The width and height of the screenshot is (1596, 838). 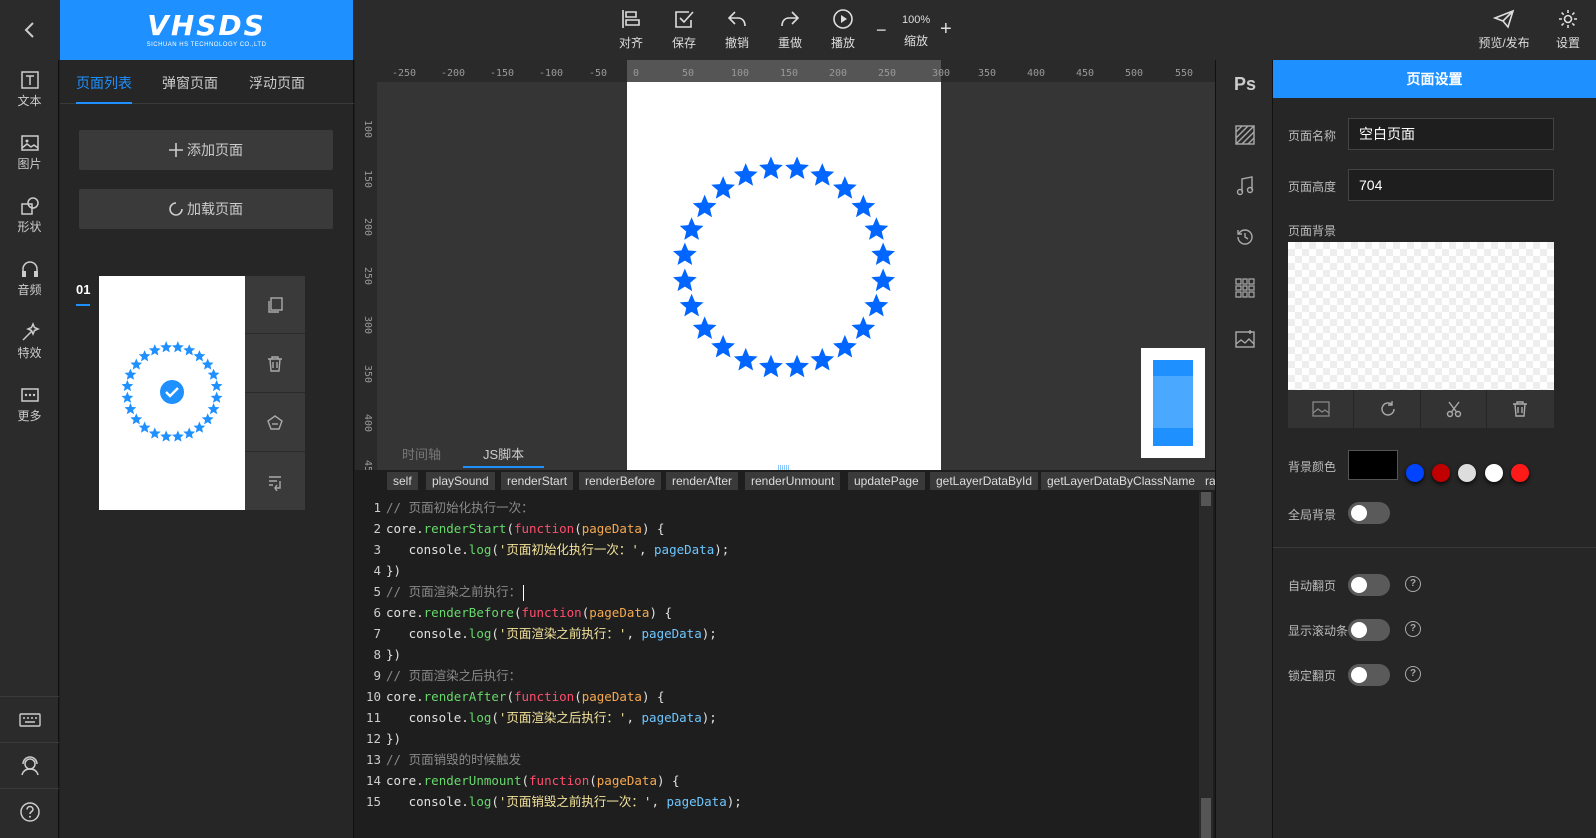 I want to click on tab-page-list: 页面列表, so click(x=104, y=88).